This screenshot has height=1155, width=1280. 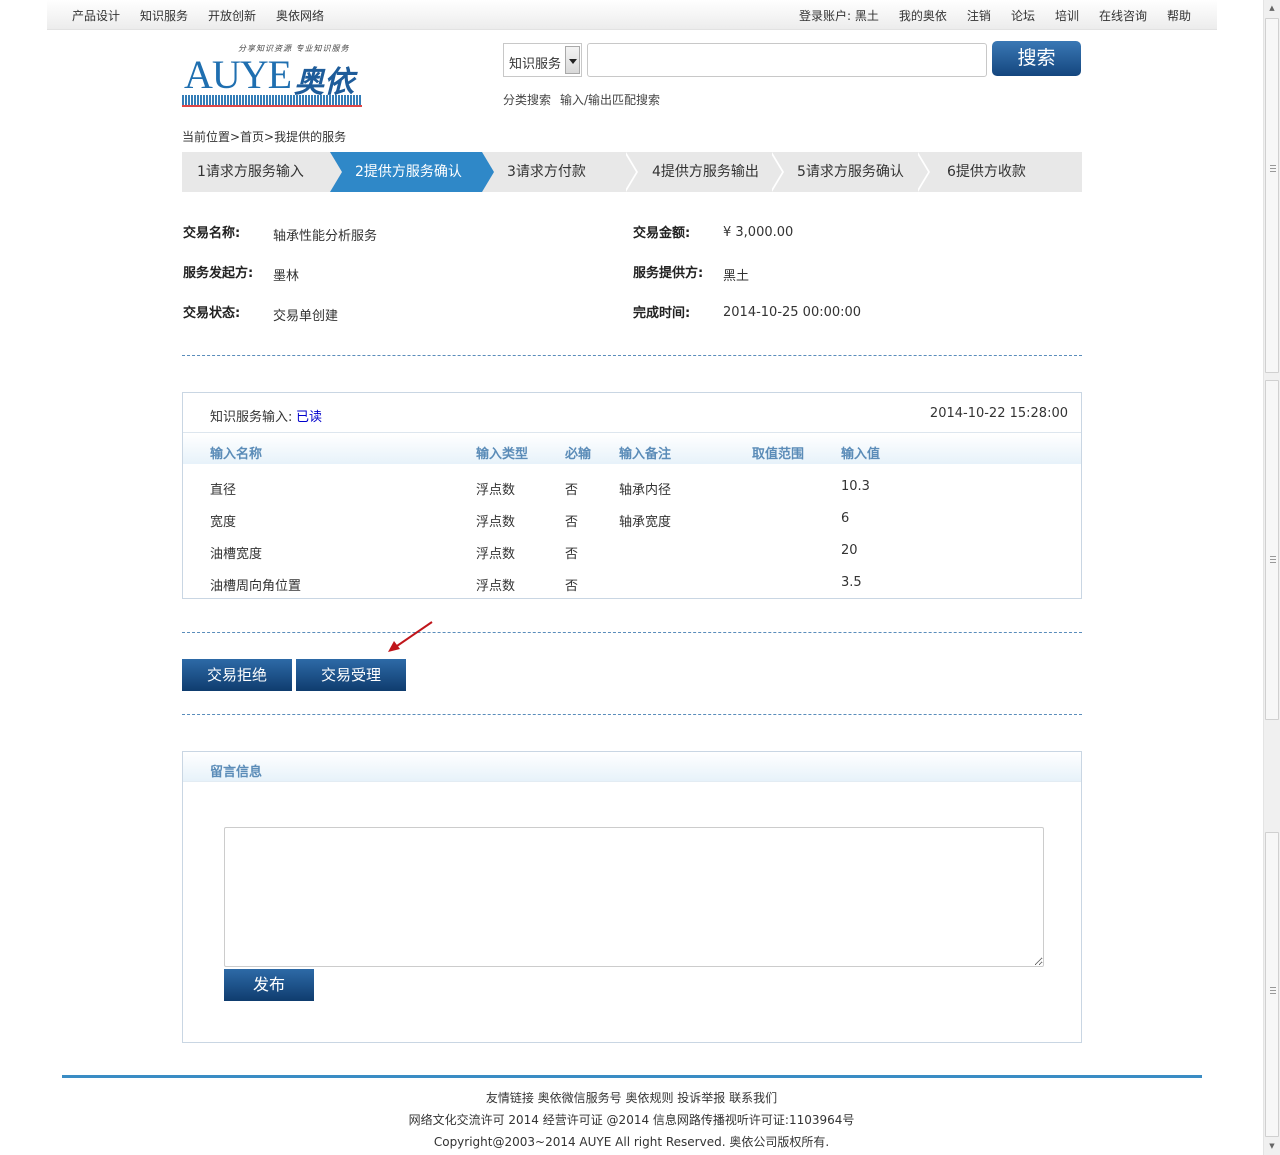 I want to click on reject-transaction-button: 交易拒绝, so click(x=237, y=675).